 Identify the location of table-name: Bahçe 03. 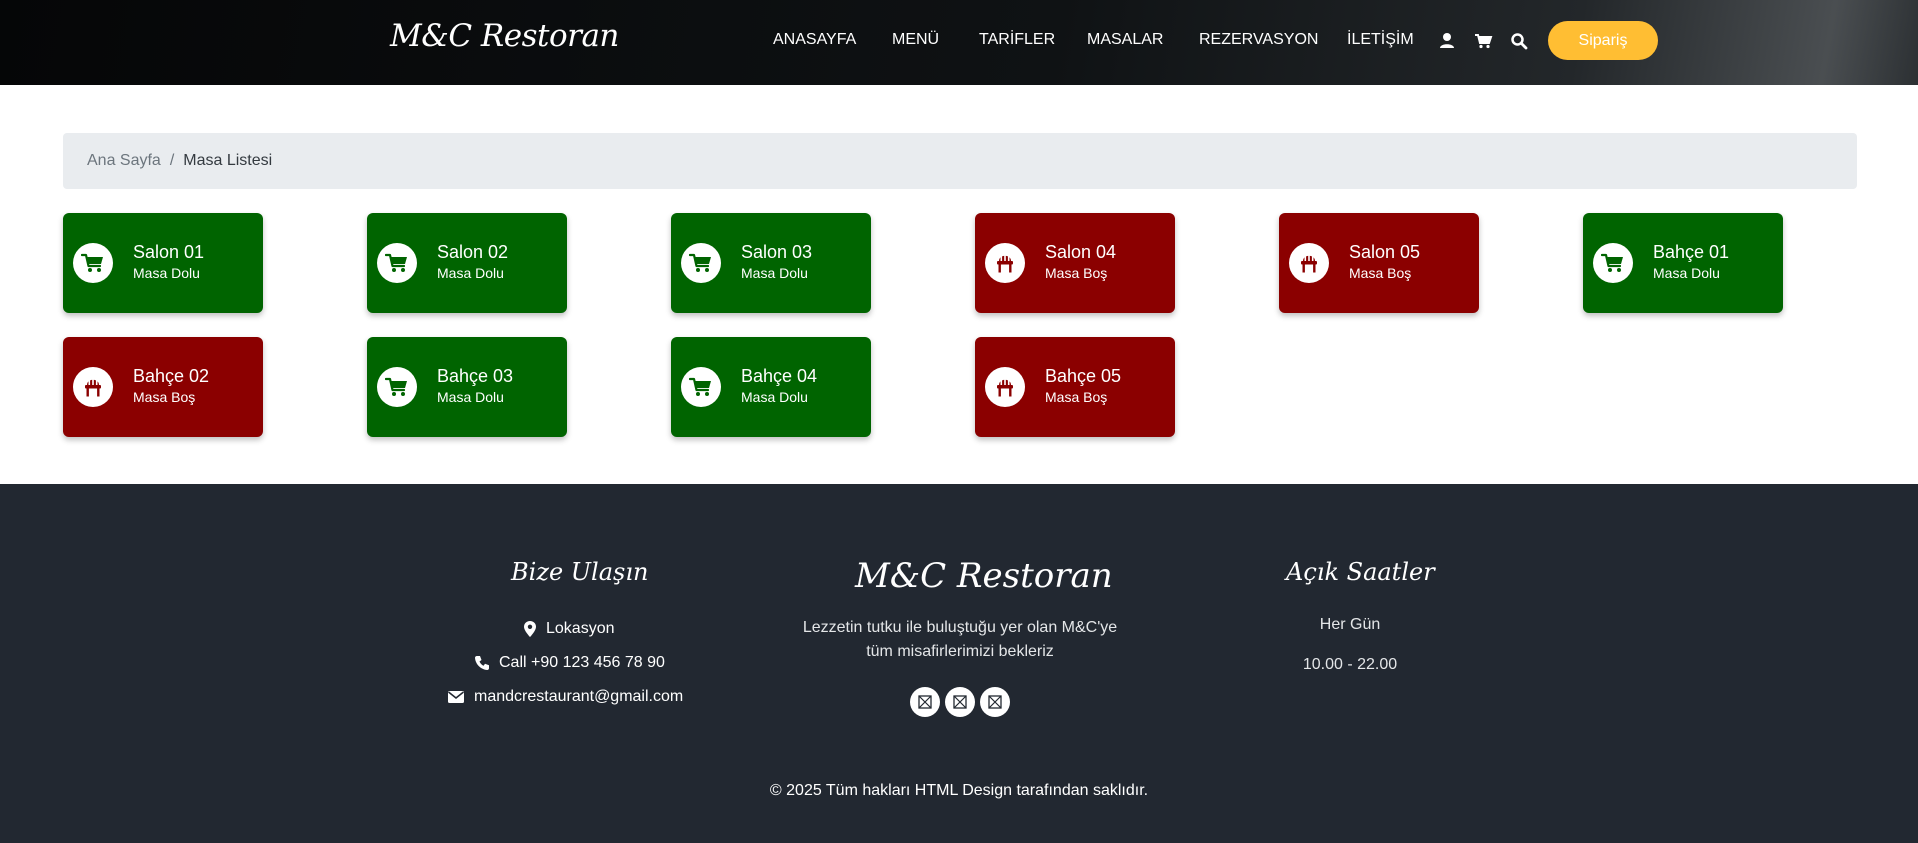
(475, 376).